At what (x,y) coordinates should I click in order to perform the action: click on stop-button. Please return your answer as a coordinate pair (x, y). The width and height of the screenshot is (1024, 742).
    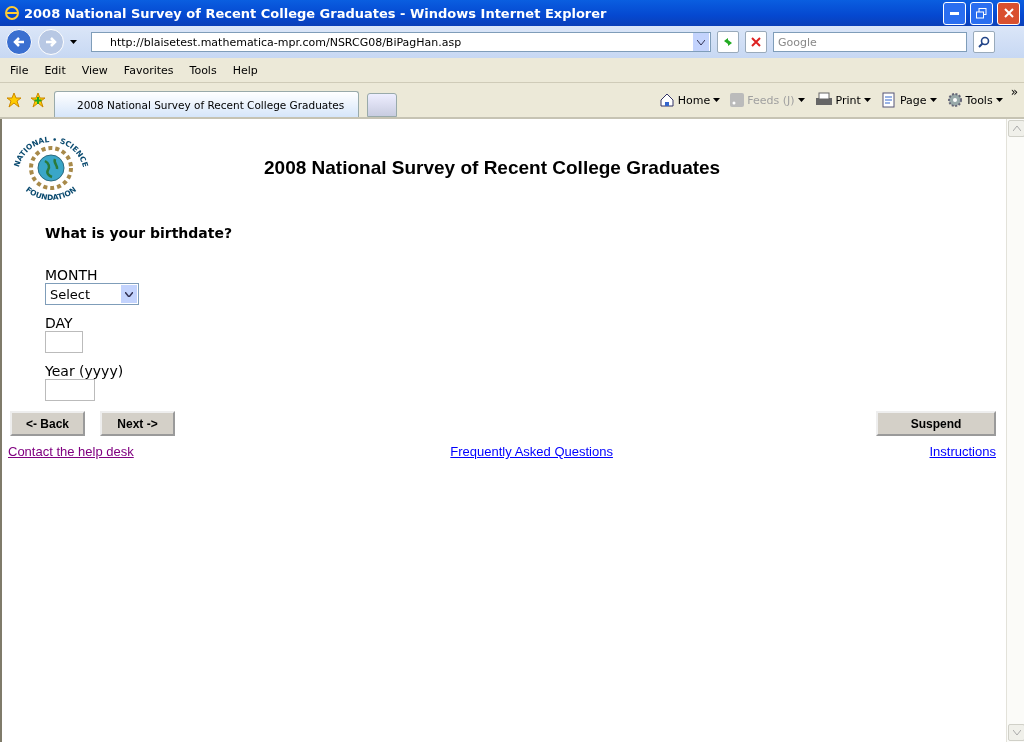
    Looking at the image, I should click on (756, 42).